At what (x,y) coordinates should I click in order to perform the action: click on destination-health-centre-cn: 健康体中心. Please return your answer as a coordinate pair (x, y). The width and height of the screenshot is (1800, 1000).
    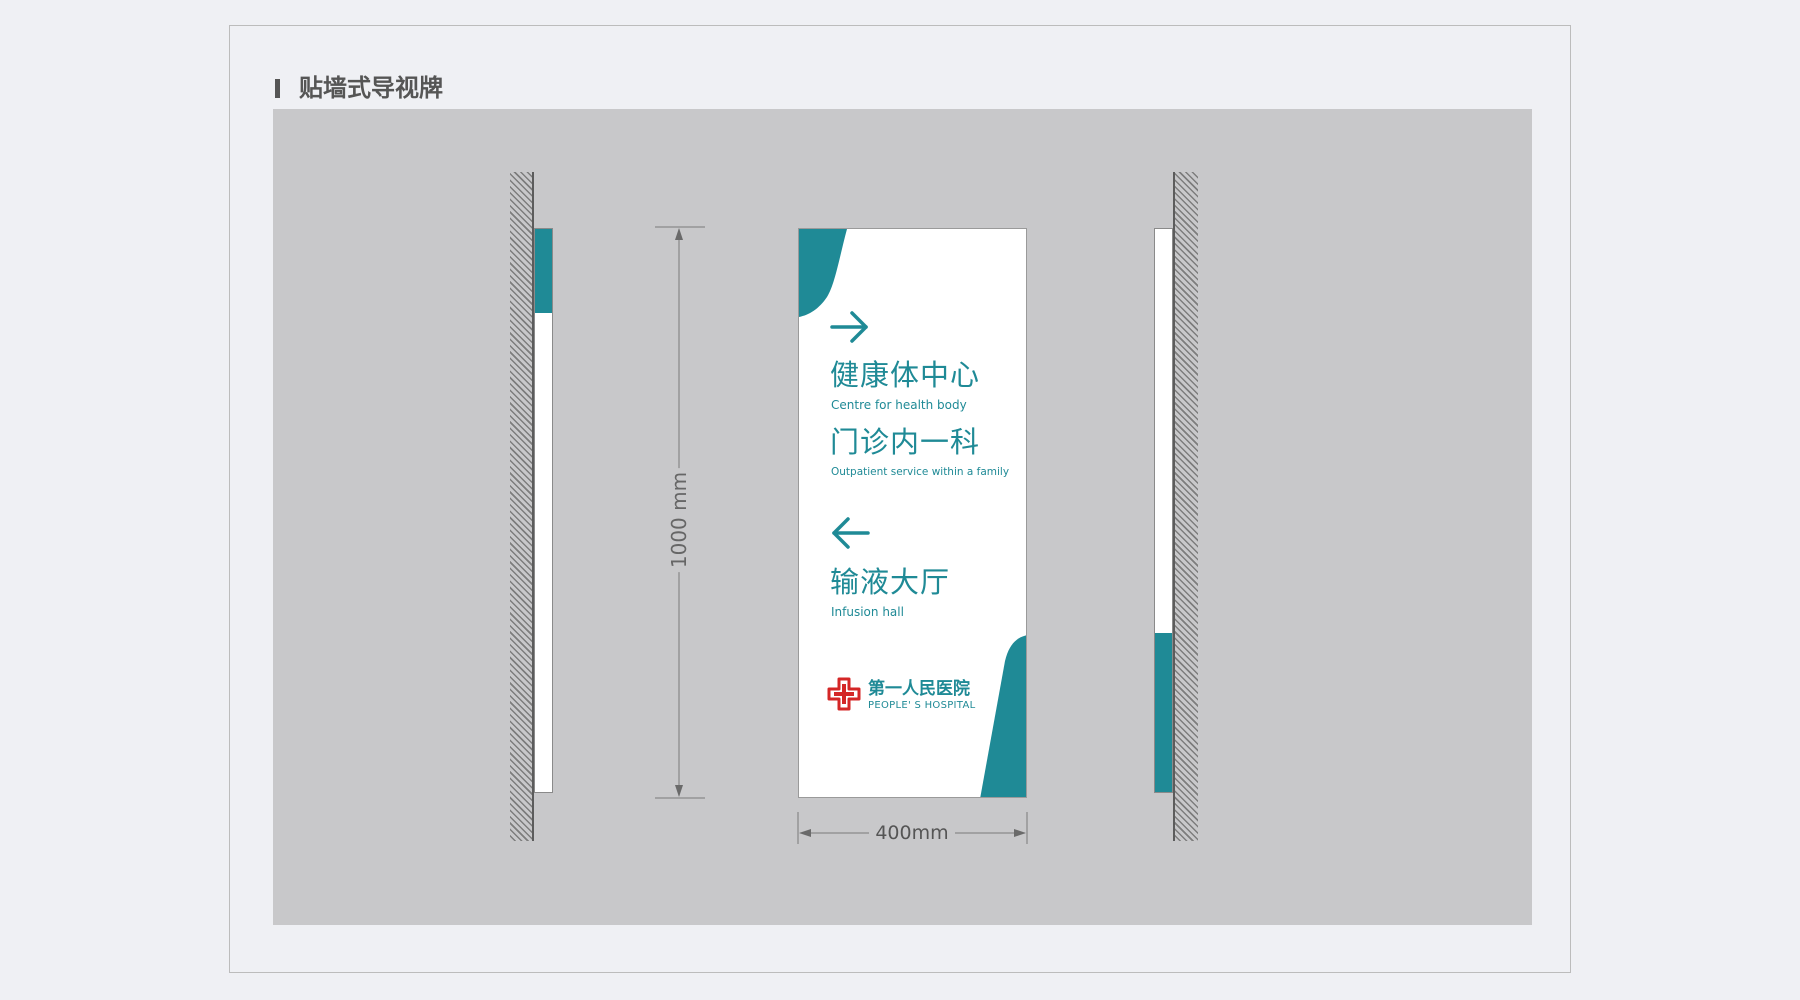
    Looking at the image, I should click on (905, 375).